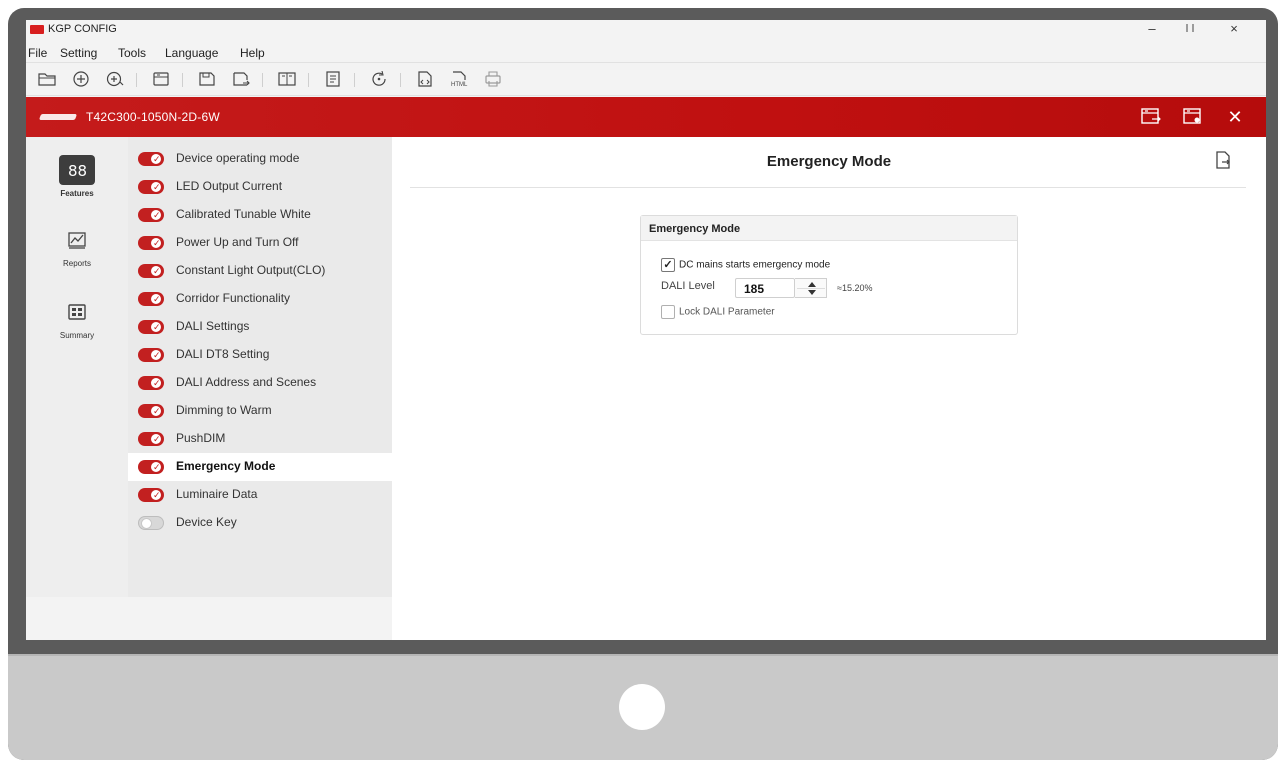 Image resolution: width=1280 pixels, height=761 pixels. Describe the element at coordinates (251, 270) in the screenshot. I see `feature-label: Constant Light Output(CLO)` at that location.